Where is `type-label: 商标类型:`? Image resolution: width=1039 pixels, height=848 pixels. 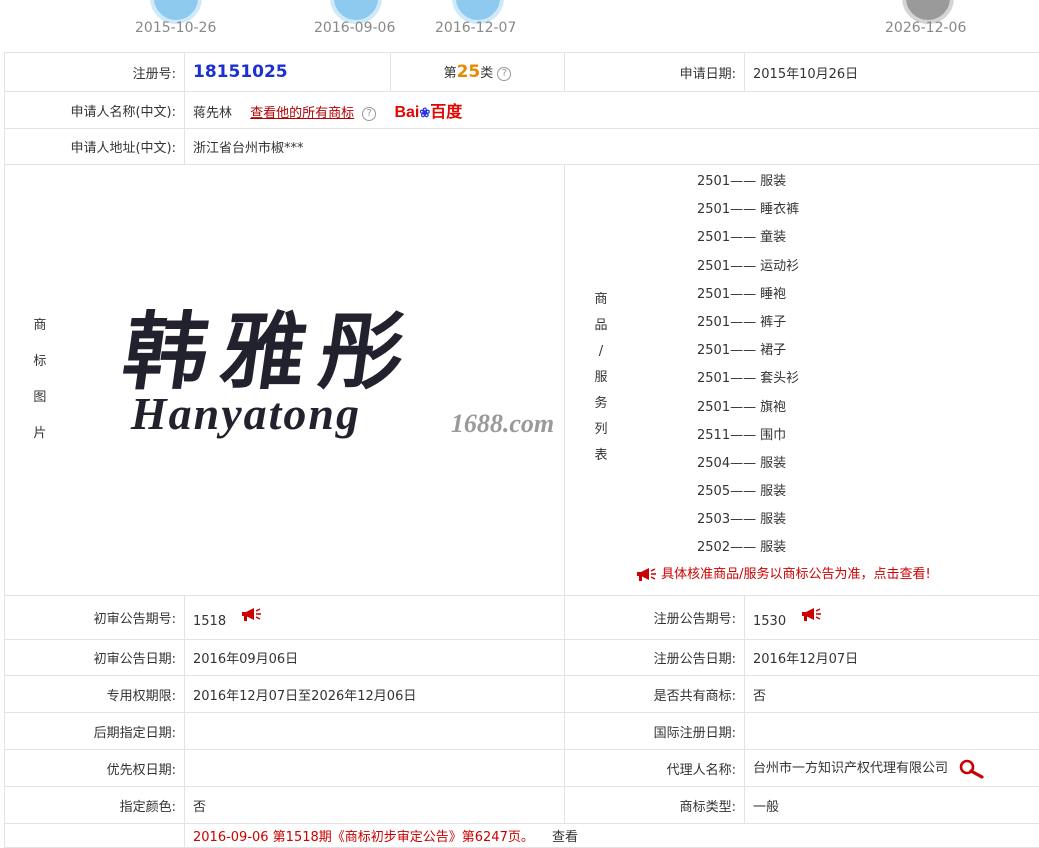
type-label: 商标类型: is located at coordinates (655, 805).